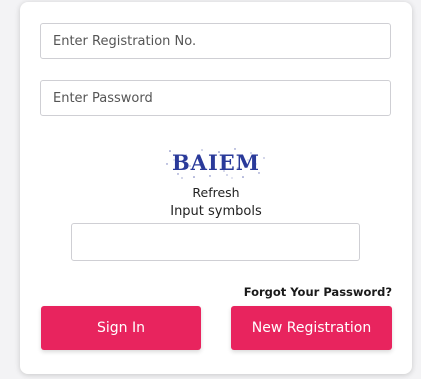  Describe the element at coordinates (215, 41) in the screenshot. I see `registration-number-input` at that location.